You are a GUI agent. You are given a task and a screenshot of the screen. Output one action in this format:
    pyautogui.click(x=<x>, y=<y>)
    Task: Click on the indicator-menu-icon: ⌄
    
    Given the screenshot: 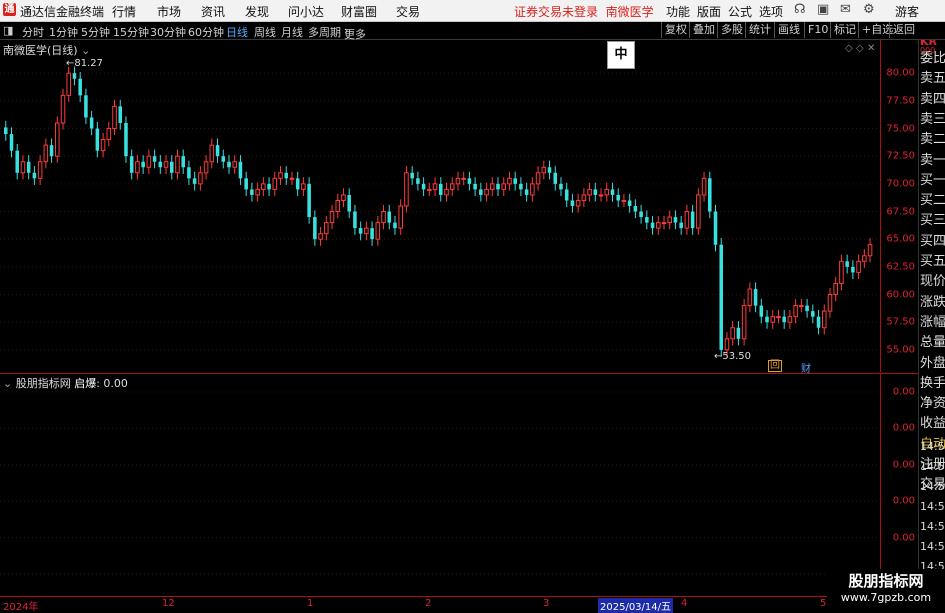 What is the action you would take?
    pyautogui.click(x=7, y=383)
    